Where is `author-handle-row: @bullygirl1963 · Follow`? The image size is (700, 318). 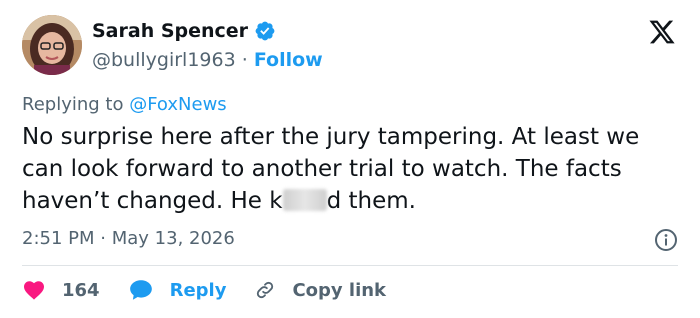
author-handle-row: @bullygirl1963 · Follow is located at coordinates (207, 60).